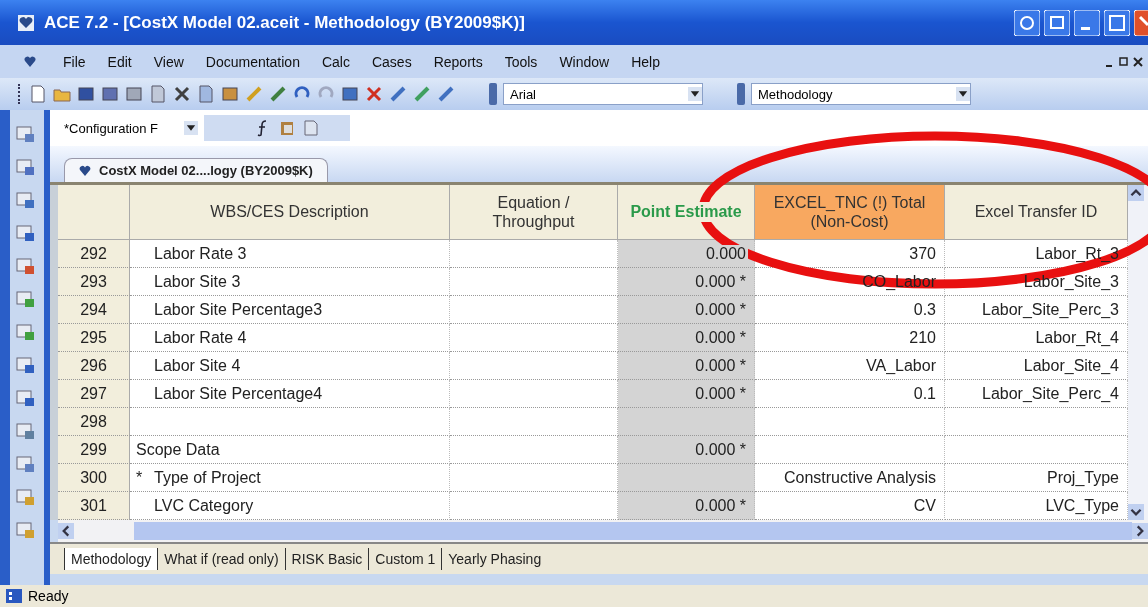 The width and height of the screenshot is (1148, 607). Describe the element at coordinates (94, 310) in the screenshot. I see `row-number: 294` at that location.